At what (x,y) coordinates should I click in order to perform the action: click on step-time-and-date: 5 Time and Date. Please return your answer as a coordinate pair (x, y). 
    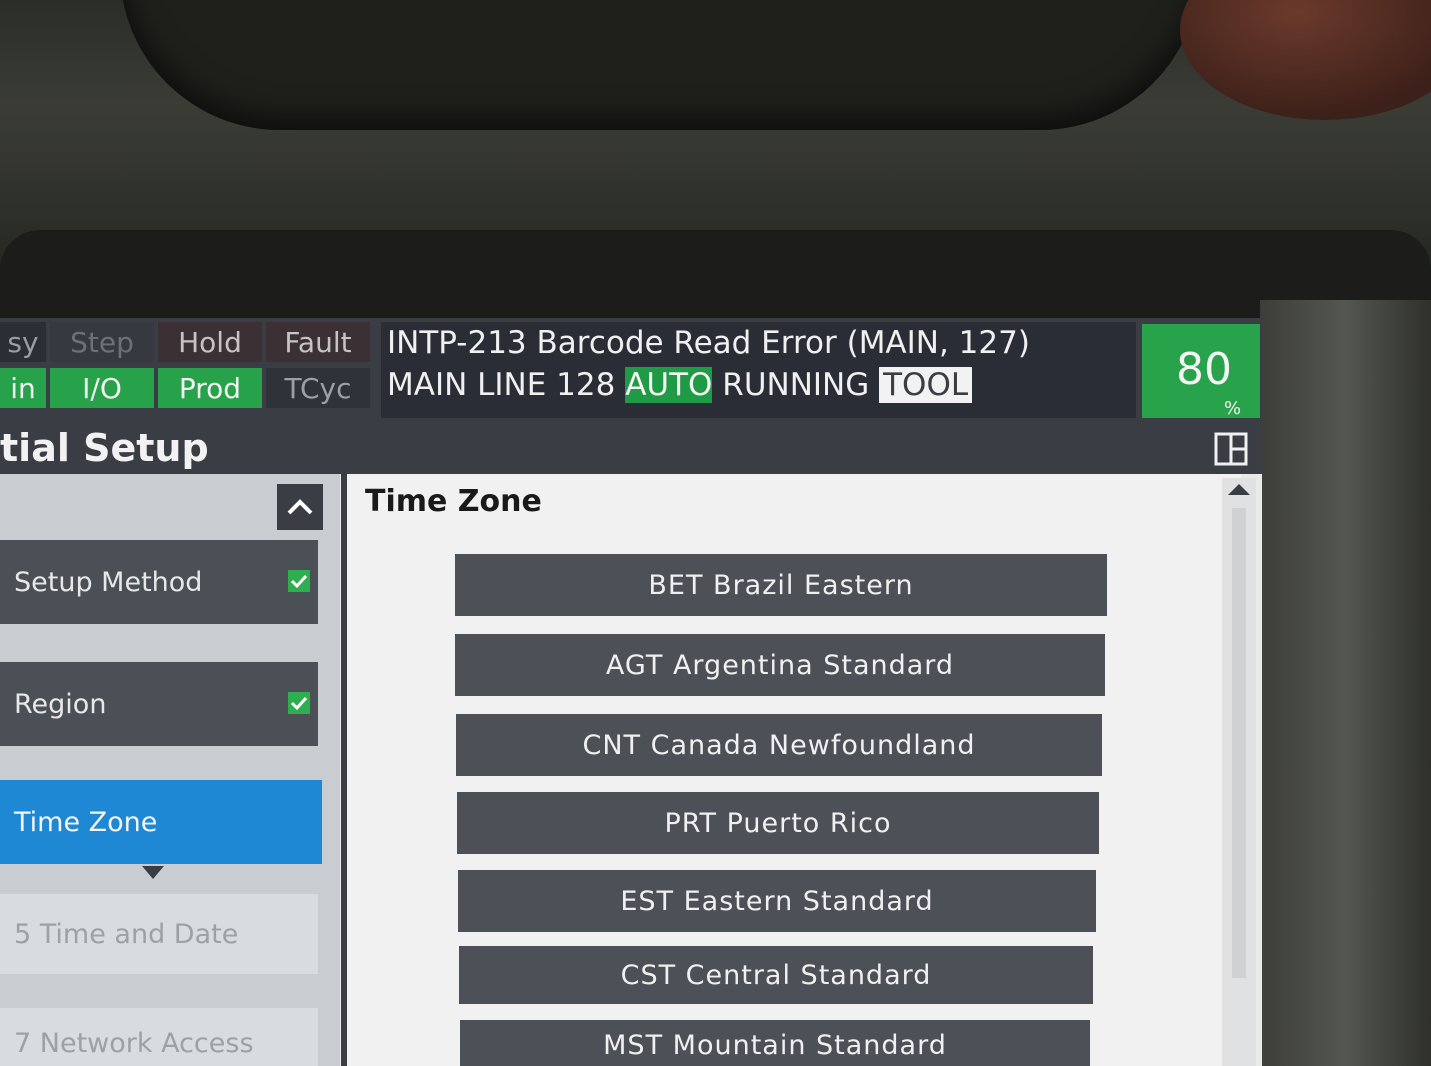
    Looking at the image, I should click on (159, 934).